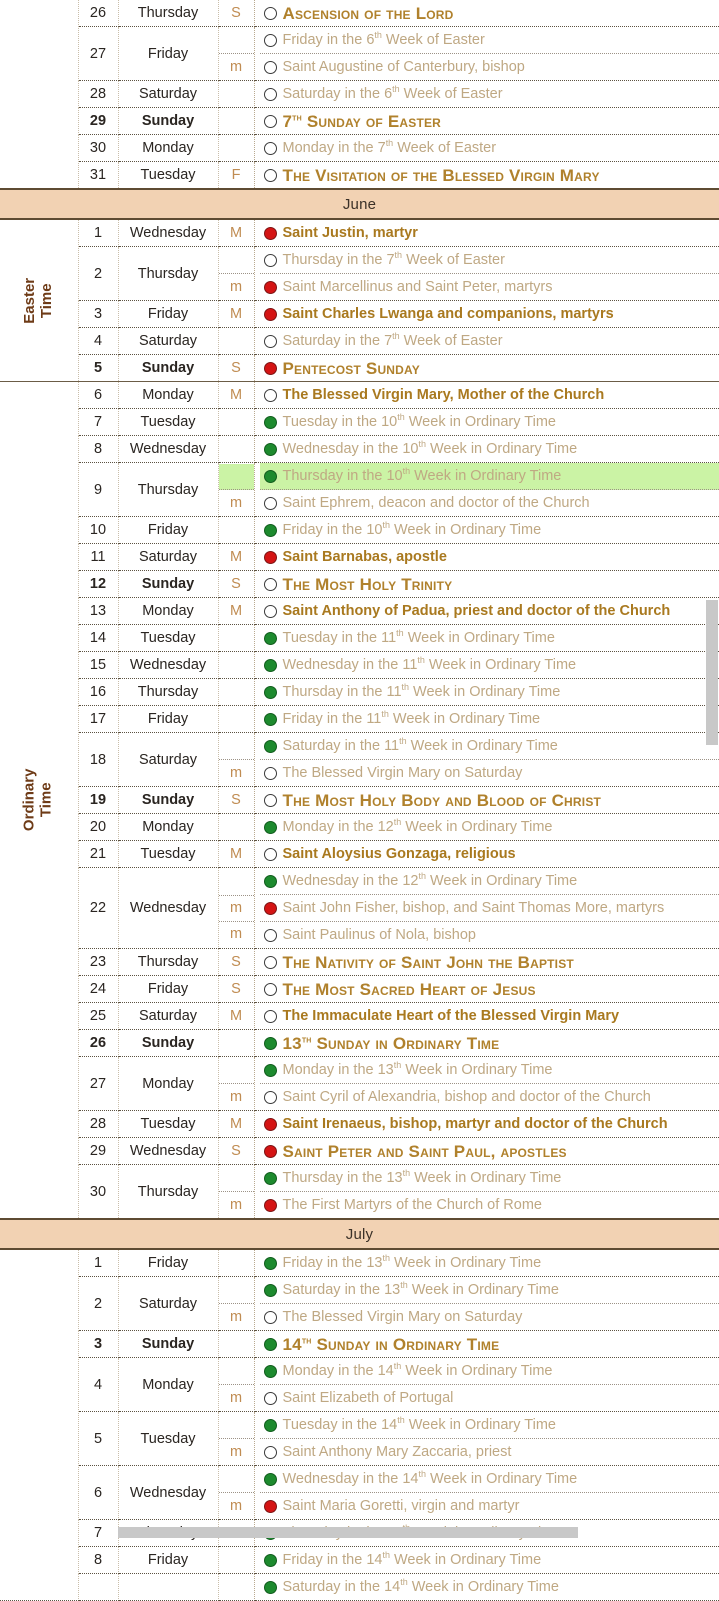 The width and height of the screenshot is (719, 1601). What do you see at coordinates (489, 1151) in the screenshot?
I see `celebration-line: Saint Peter and Saint Paul, apostles` at bounding box center [489, 1151].